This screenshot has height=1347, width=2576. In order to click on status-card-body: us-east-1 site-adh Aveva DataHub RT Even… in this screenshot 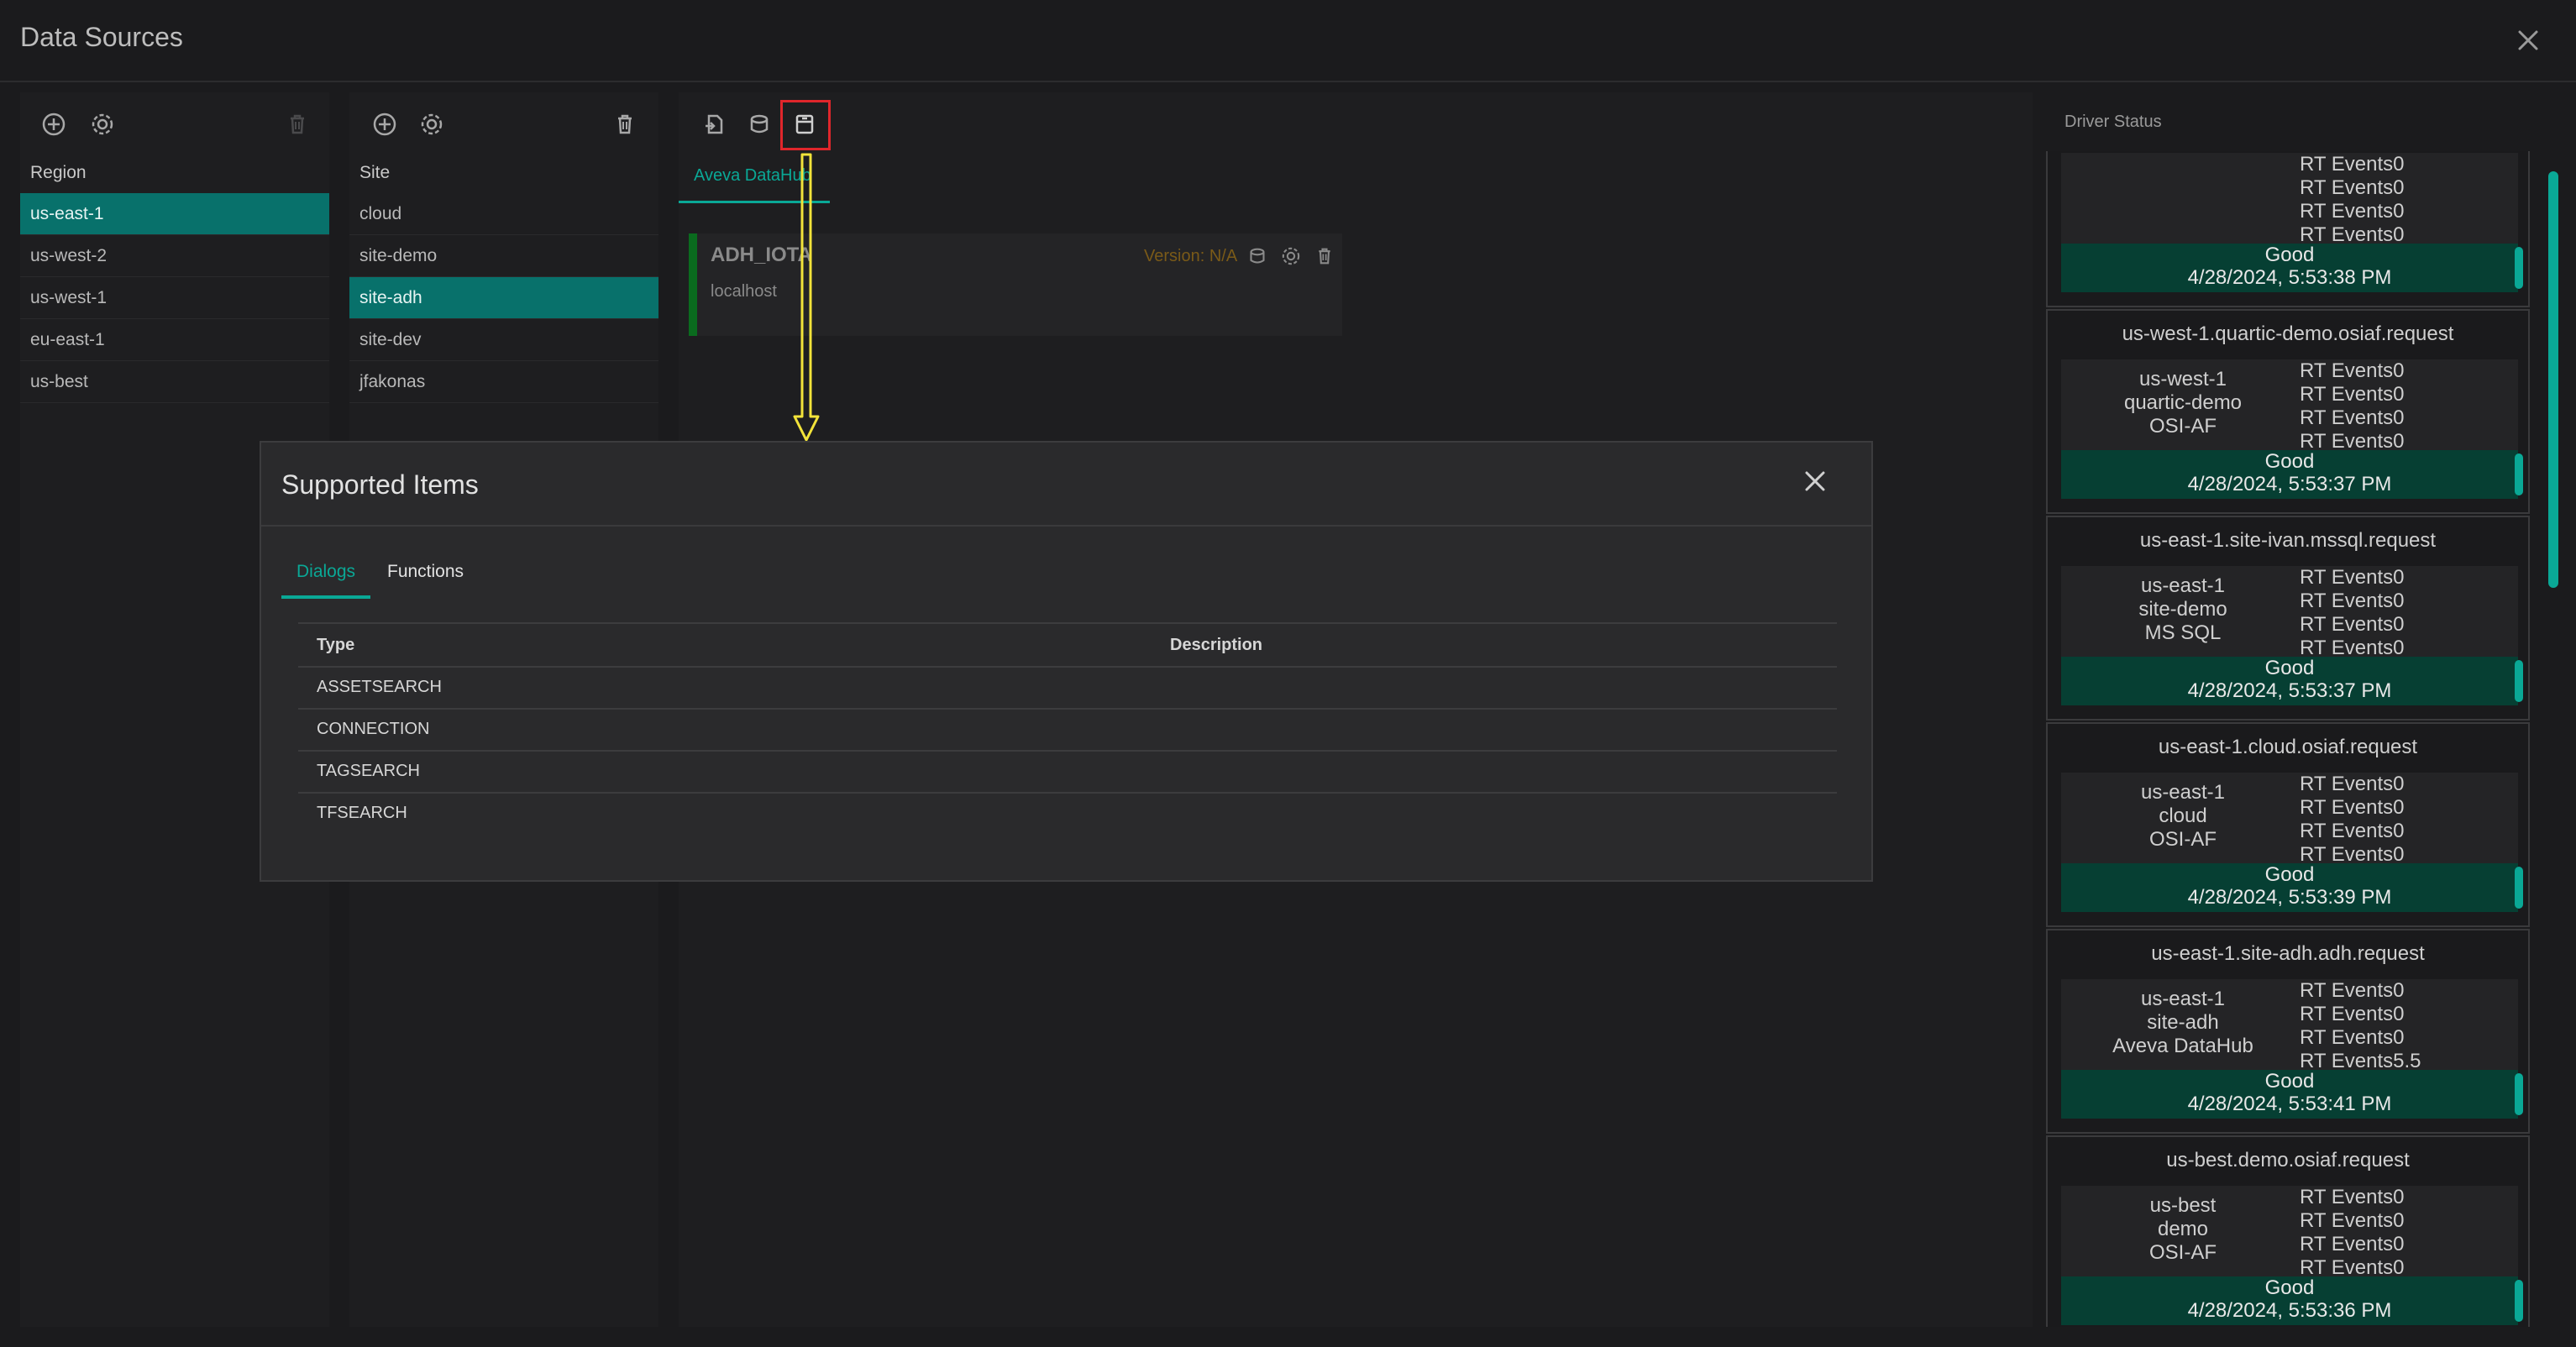, I will do `click(2289, 1025)`.